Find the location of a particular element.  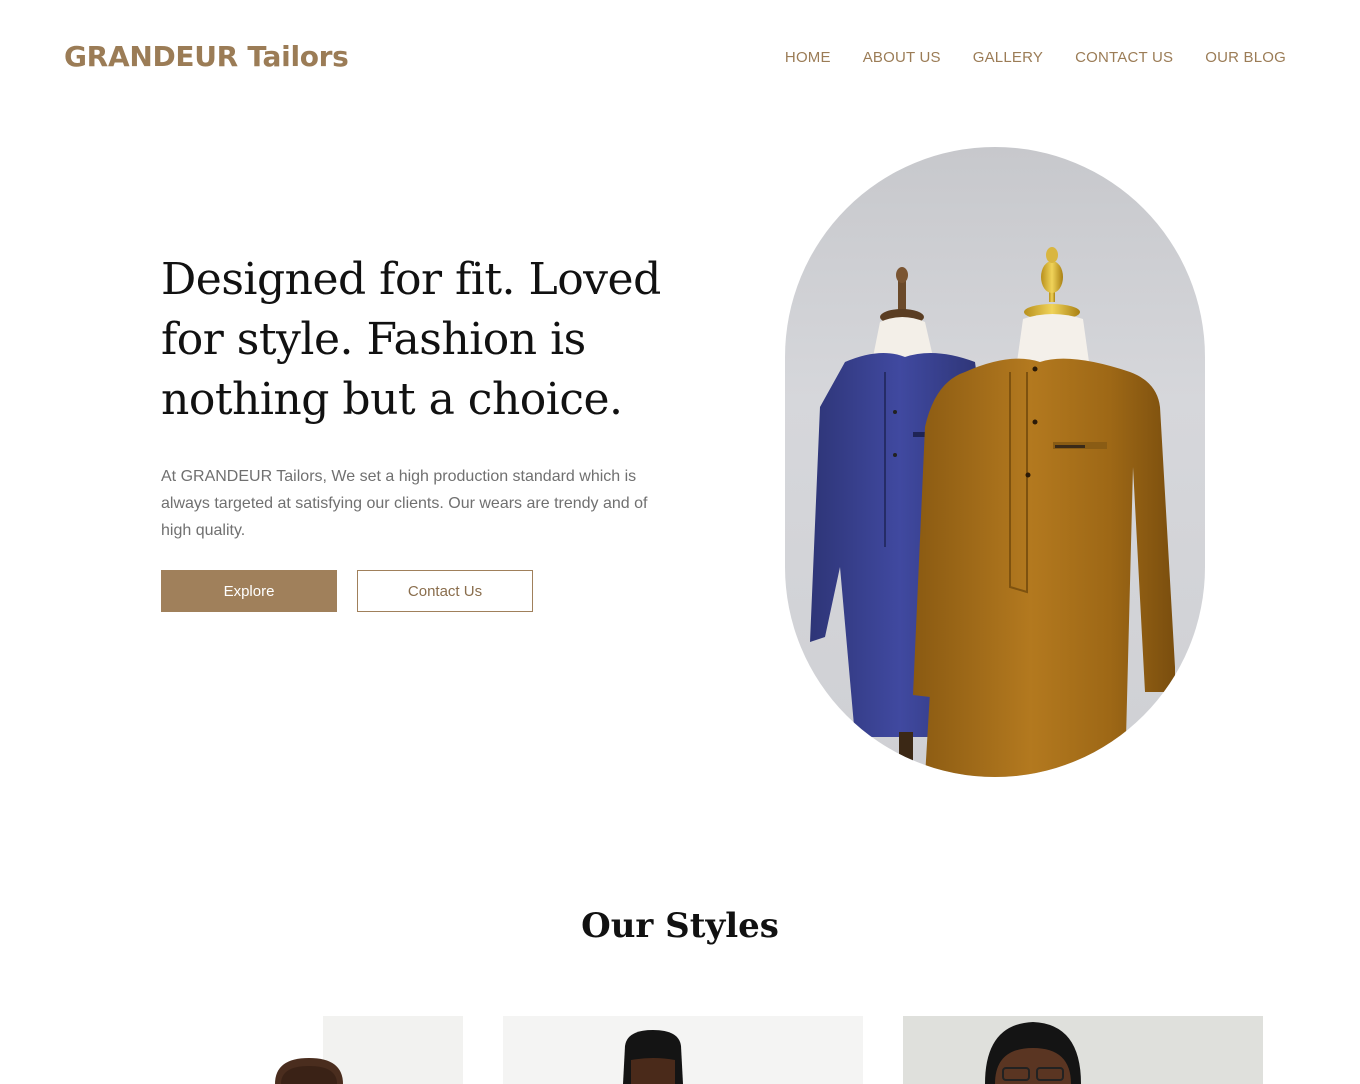

nav-about-us: ABOUT US is located at coordinates (902, 57).